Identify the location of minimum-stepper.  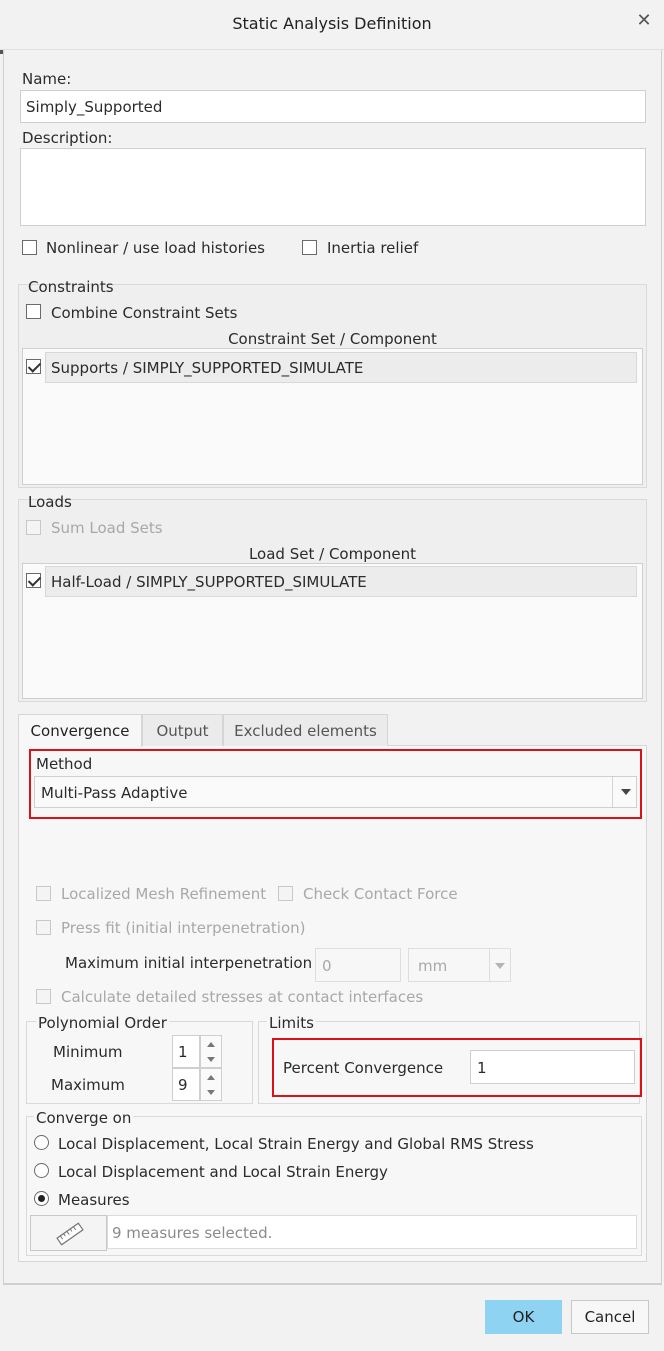
(211, 1051).